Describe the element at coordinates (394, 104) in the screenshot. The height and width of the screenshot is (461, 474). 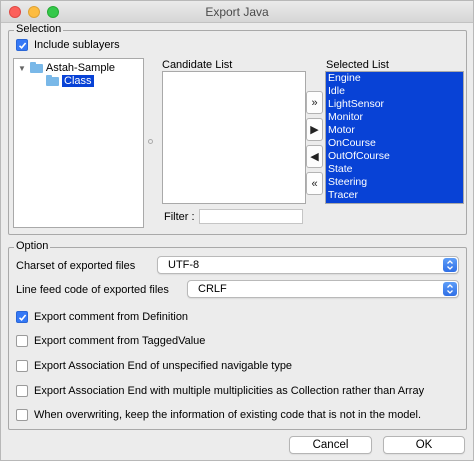
I see `list-item: LightSensor` at that location.